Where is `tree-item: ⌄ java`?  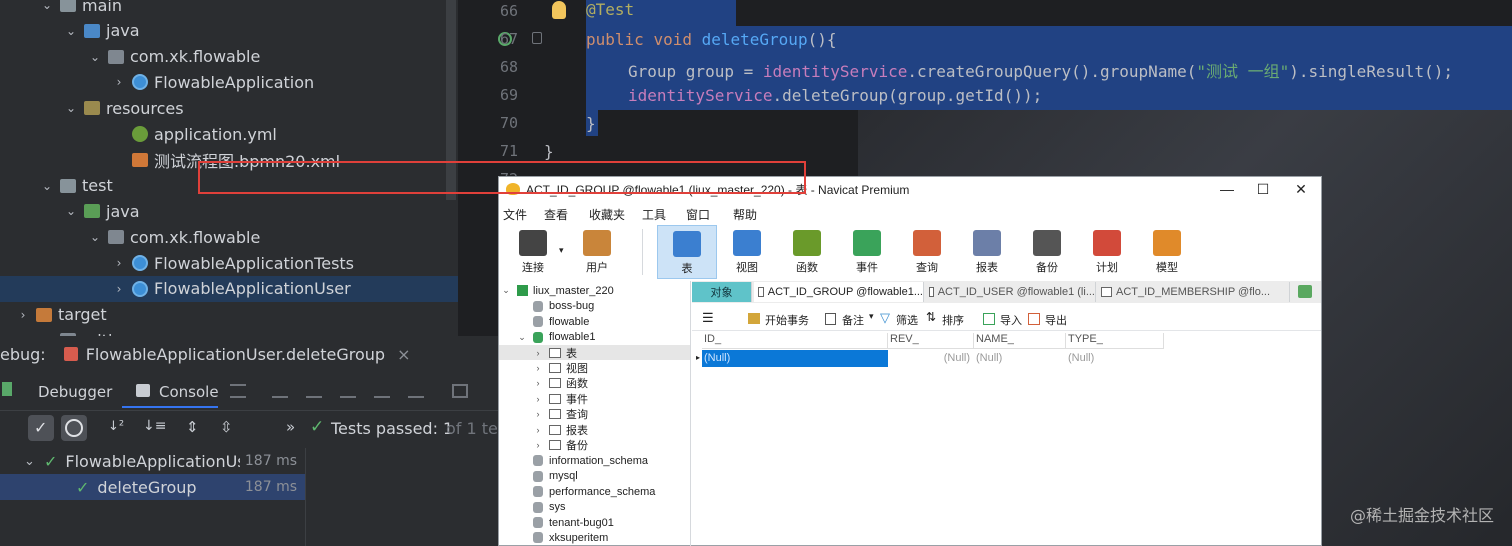
tree-item: ⌄ java is located at coordinates (229, 211).